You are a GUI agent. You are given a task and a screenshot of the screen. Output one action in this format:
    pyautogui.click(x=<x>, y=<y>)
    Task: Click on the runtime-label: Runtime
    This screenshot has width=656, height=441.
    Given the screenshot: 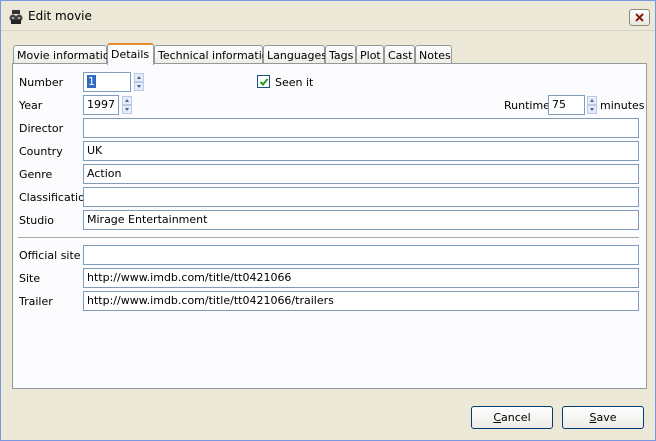 What is the action you would take?
    pyautogui.click(x=527, y=105)
    